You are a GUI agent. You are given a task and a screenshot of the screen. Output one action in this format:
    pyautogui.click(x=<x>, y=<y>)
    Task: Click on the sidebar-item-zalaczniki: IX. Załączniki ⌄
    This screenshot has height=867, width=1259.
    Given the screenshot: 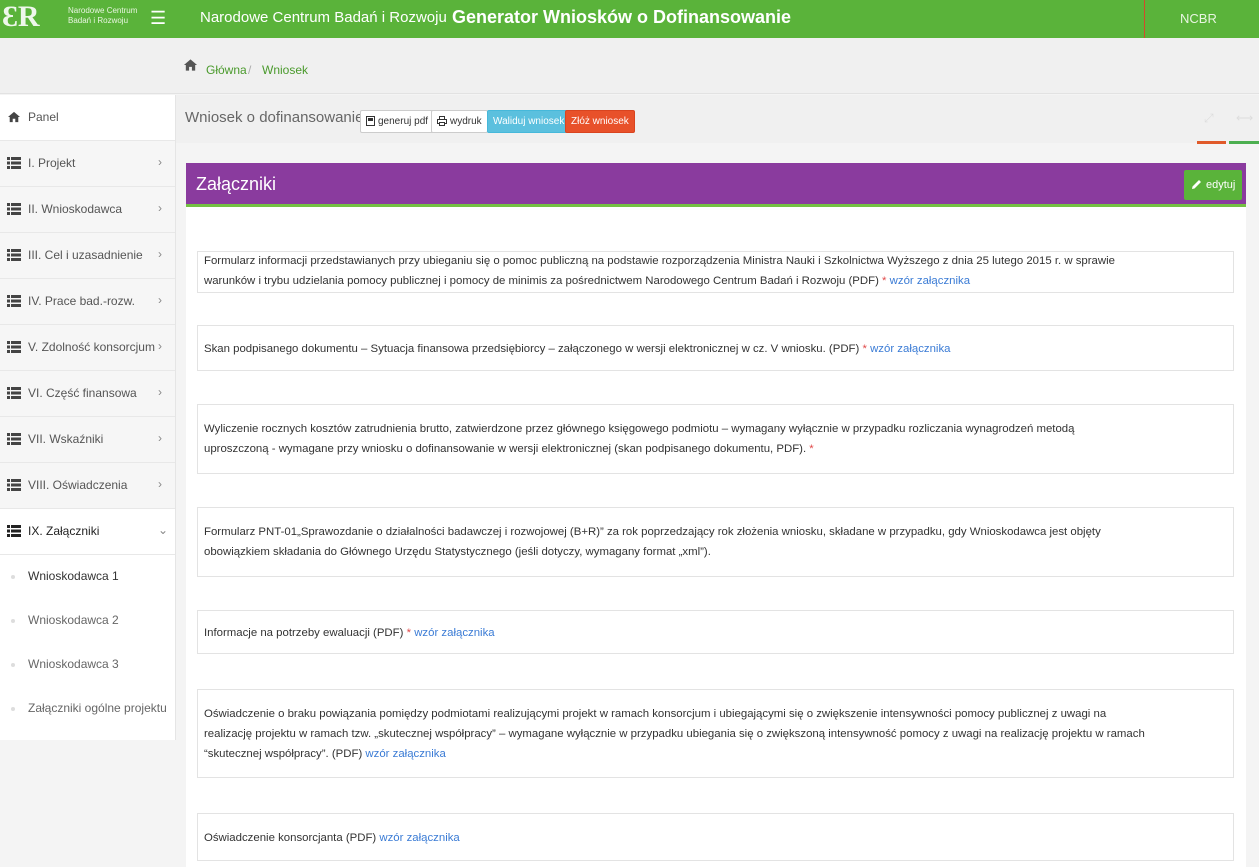 What is the action you would take?
    pyautogui.click(x=87, y=532)
    